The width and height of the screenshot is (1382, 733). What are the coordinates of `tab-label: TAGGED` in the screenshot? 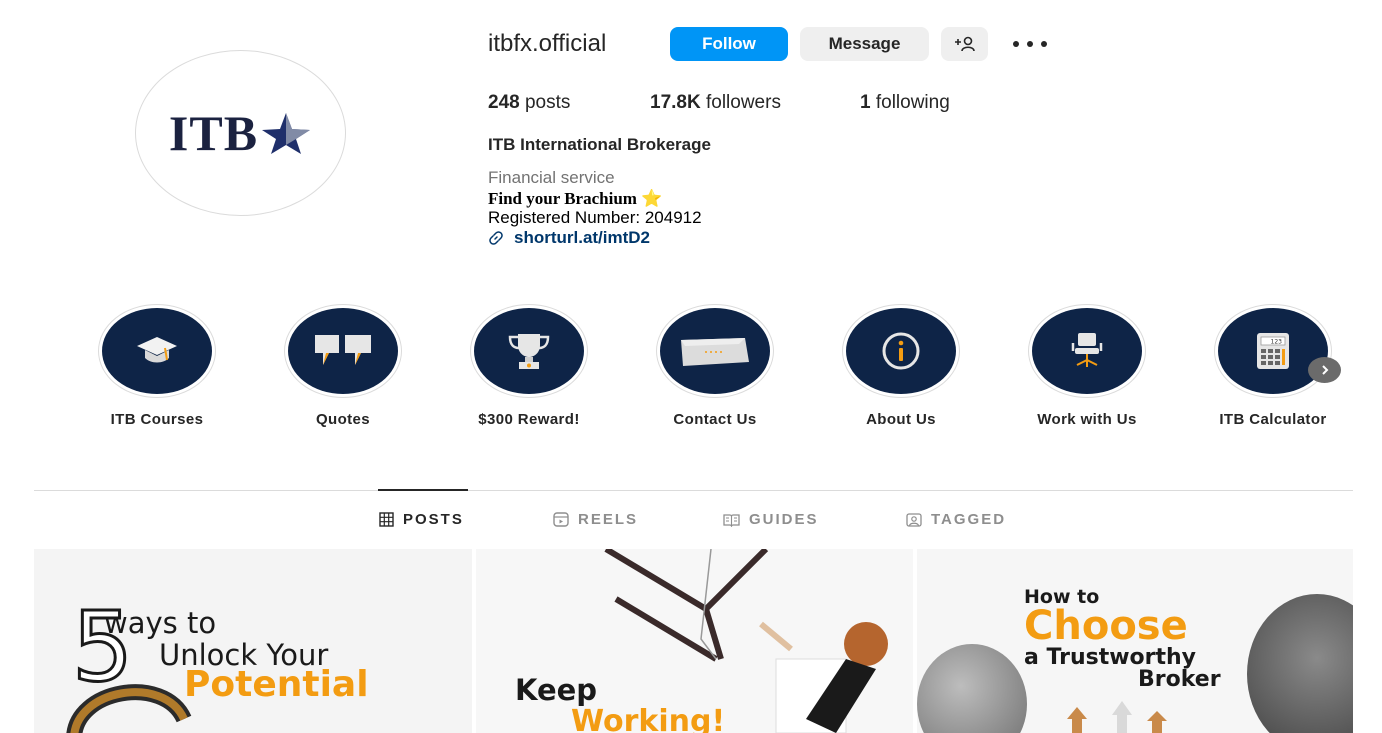 It's located at (969, 519).